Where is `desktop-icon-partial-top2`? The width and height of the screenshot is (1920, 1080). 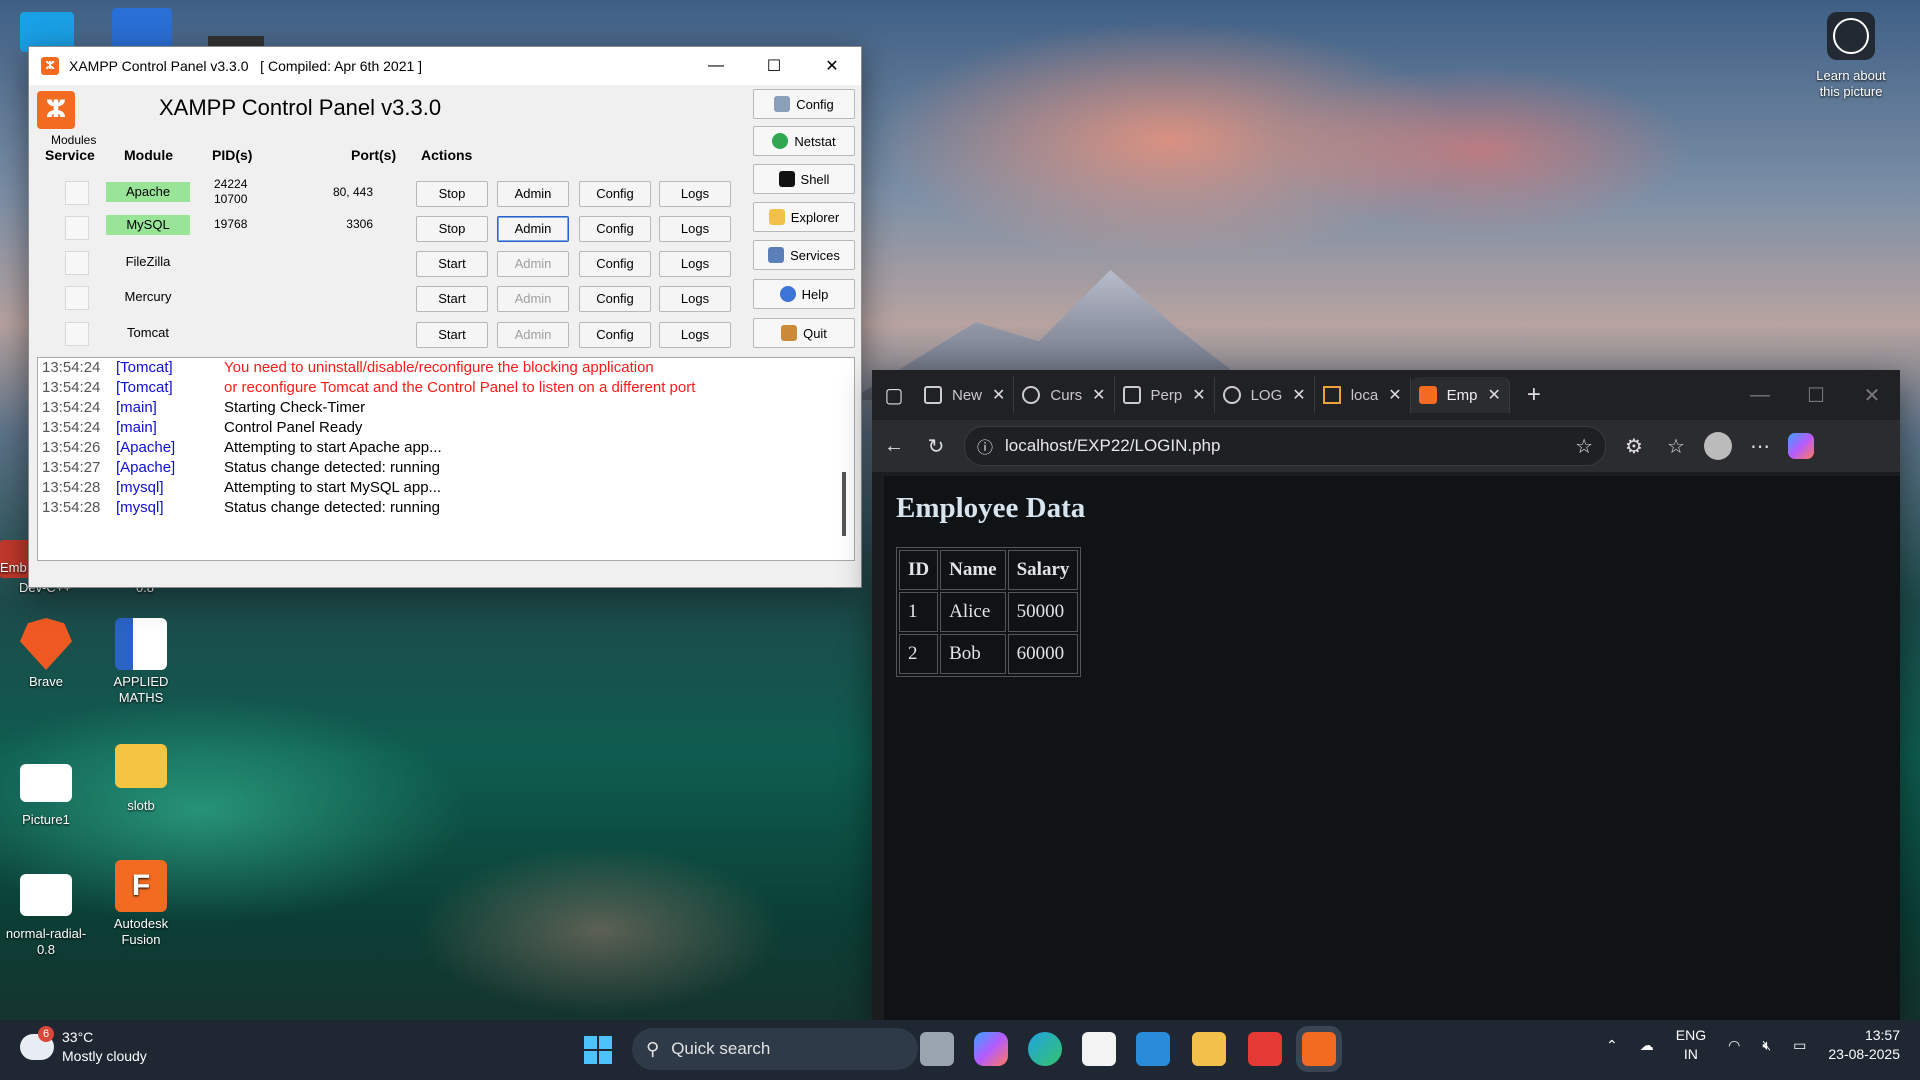
desktop-icon-partial-top2 is located at coordinates (142, 29).